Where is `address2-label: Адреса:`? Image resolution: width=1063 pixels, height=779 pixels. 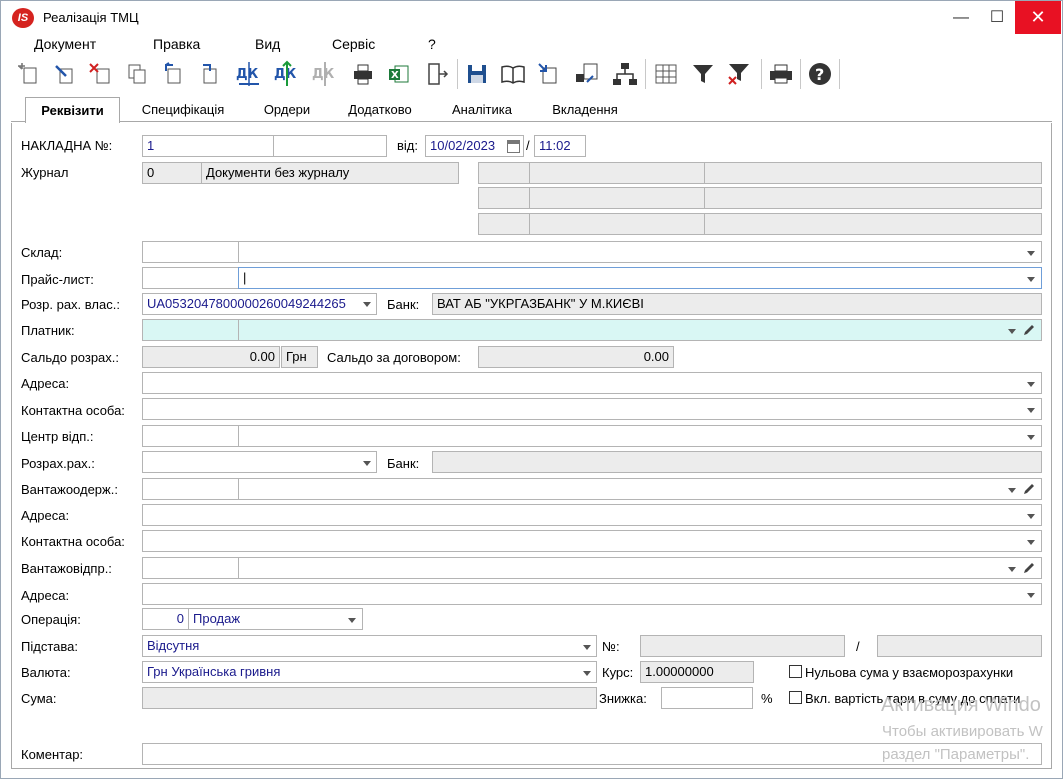 address2-label: Адреса: is located at coordinates (45, 515).